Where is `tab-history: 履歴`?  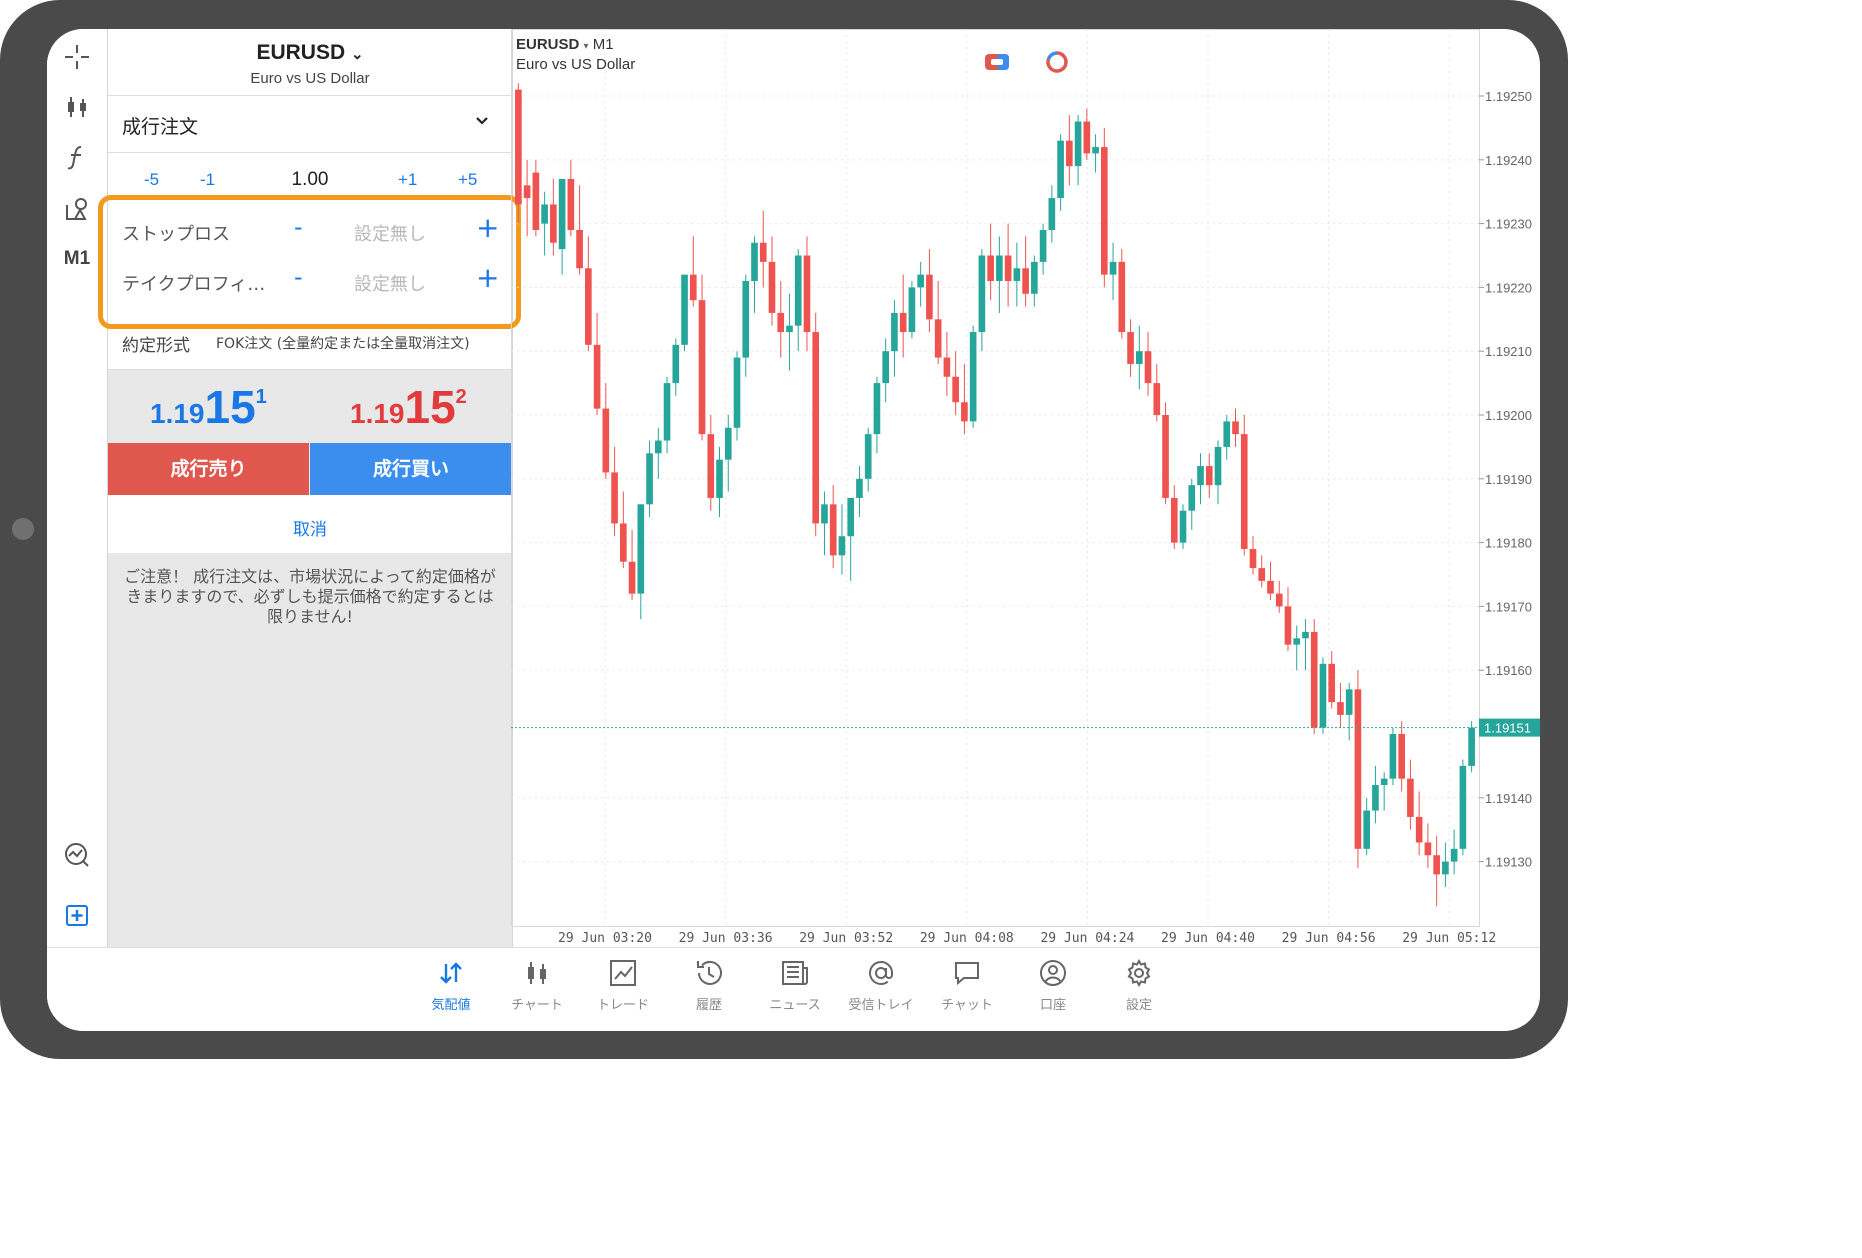 tab-history: 履歴 is located at coordinates (709, 985).